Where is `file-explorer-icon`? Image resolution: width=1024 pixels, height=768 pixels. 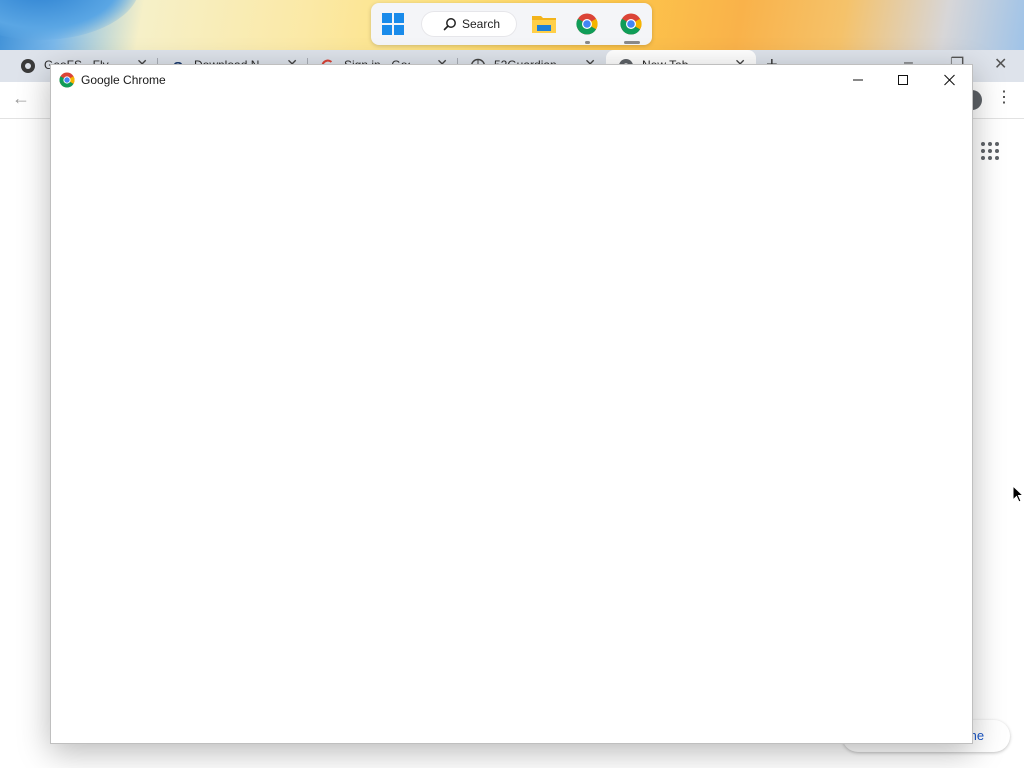
file-explorer-icon is located at coordinates (544, 24).